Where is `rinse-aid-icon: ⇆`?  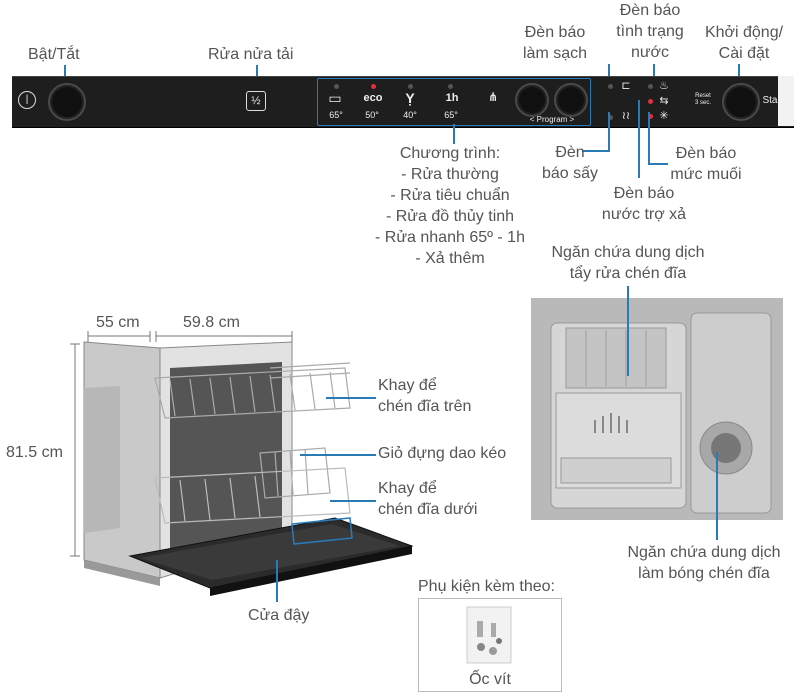 rinse-aid-icon: ⇆ is located at coordinates (664, 101).